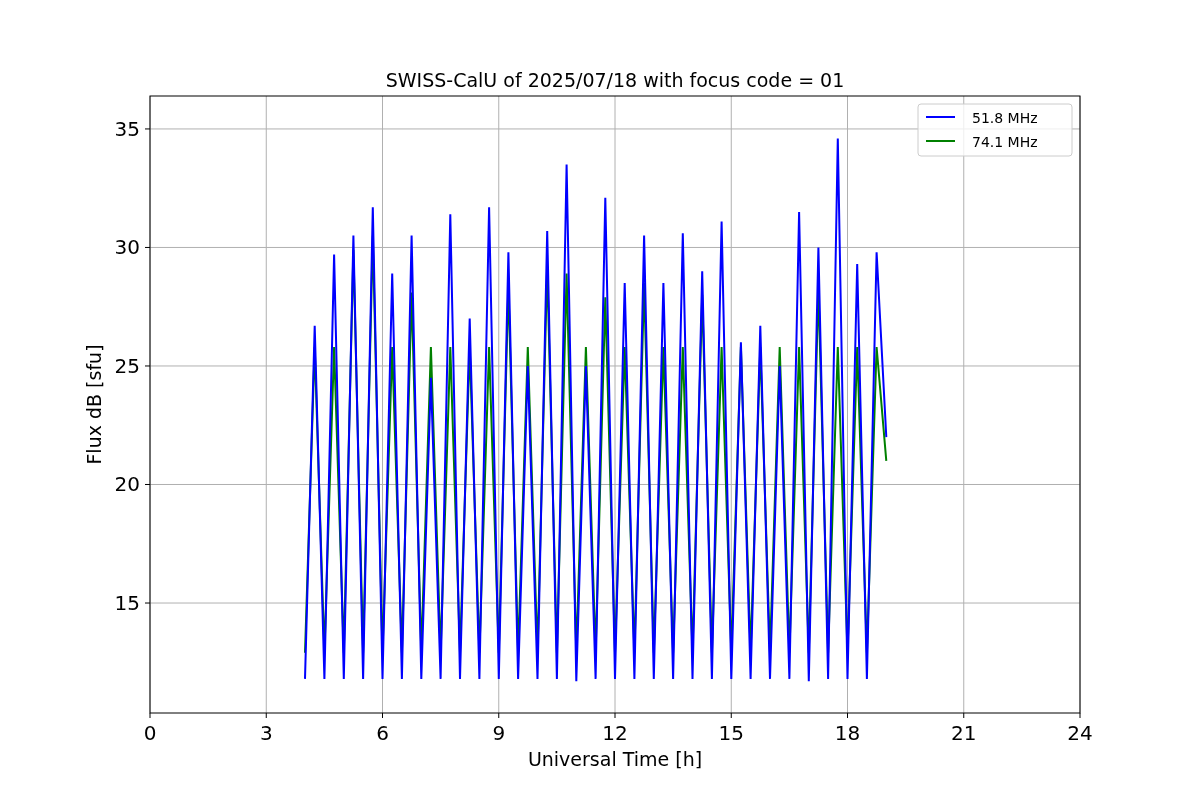 The width and height of the screenshot is (1200, 800). I want to click on tick-label: 35, so click(127, 128).